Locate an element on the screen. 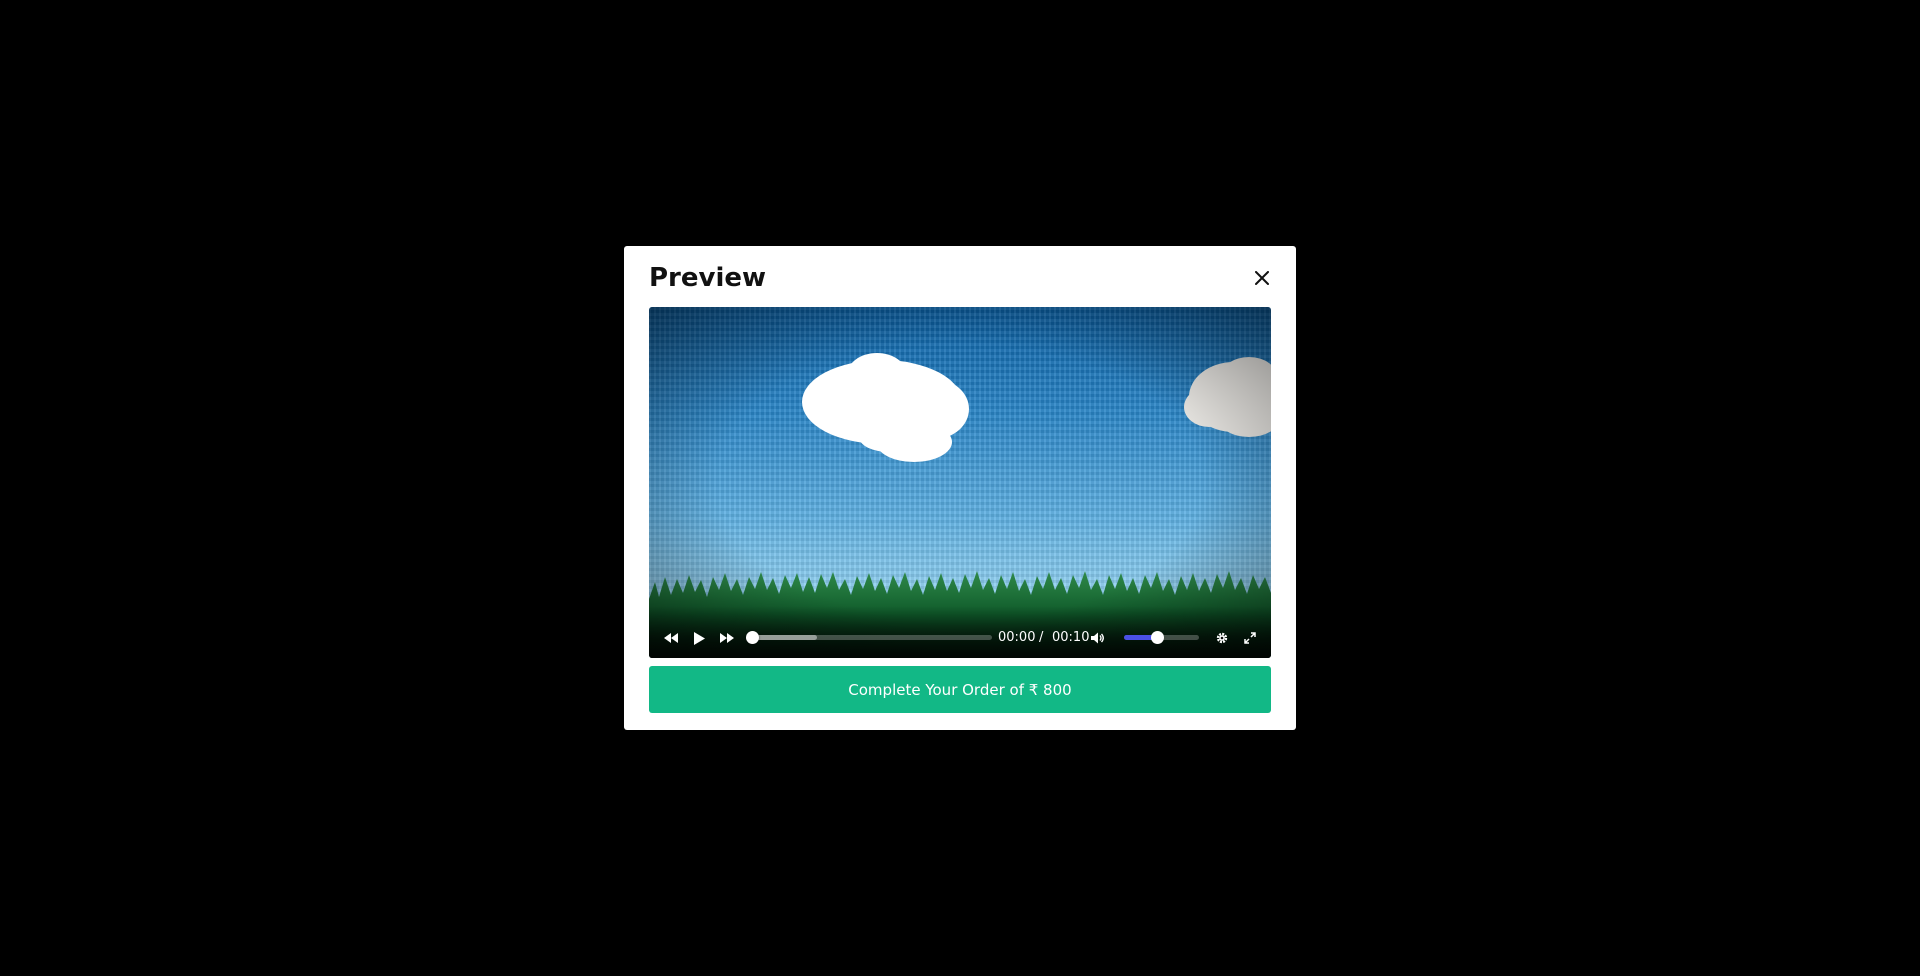 This screenshot has width=1920, height=976. volume-slider-thumb is located at coordinates (1157, 637).